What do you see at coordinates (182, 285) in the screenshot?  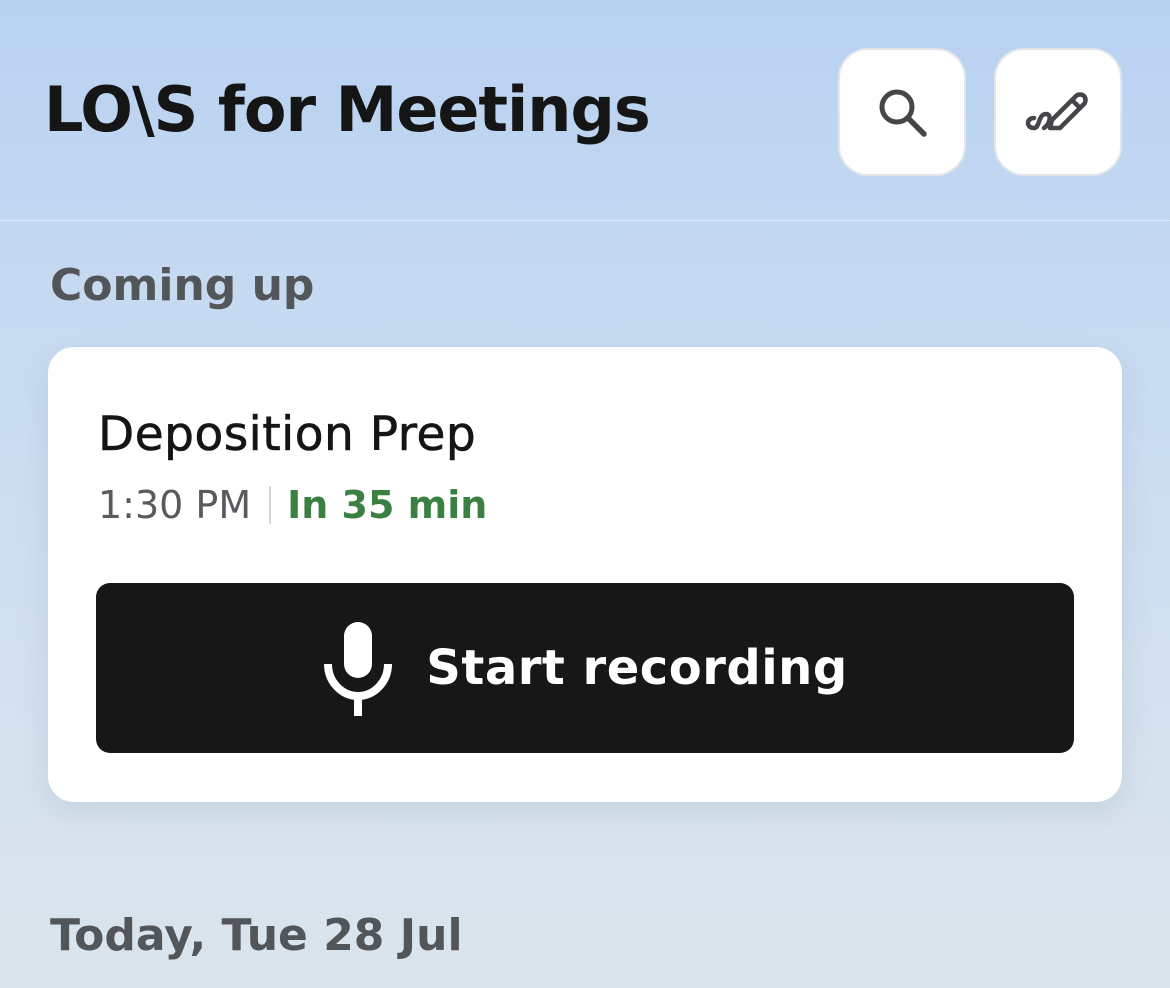 I see `coming-up-heading: Coming up` at bounding box center [182, 285].